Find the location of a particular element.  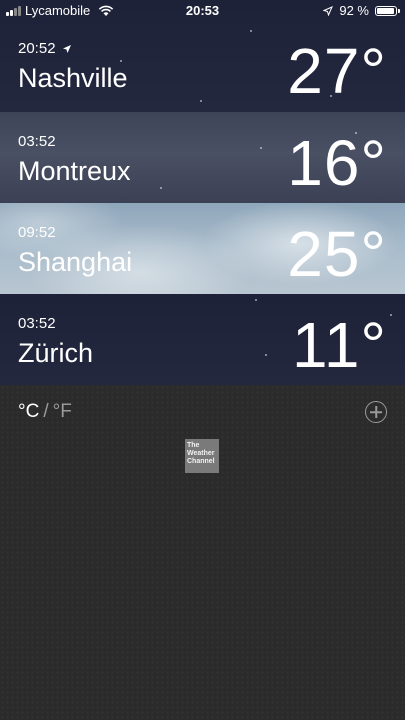

unit-fahrenheit: °F is located at coordinates (62, 412).